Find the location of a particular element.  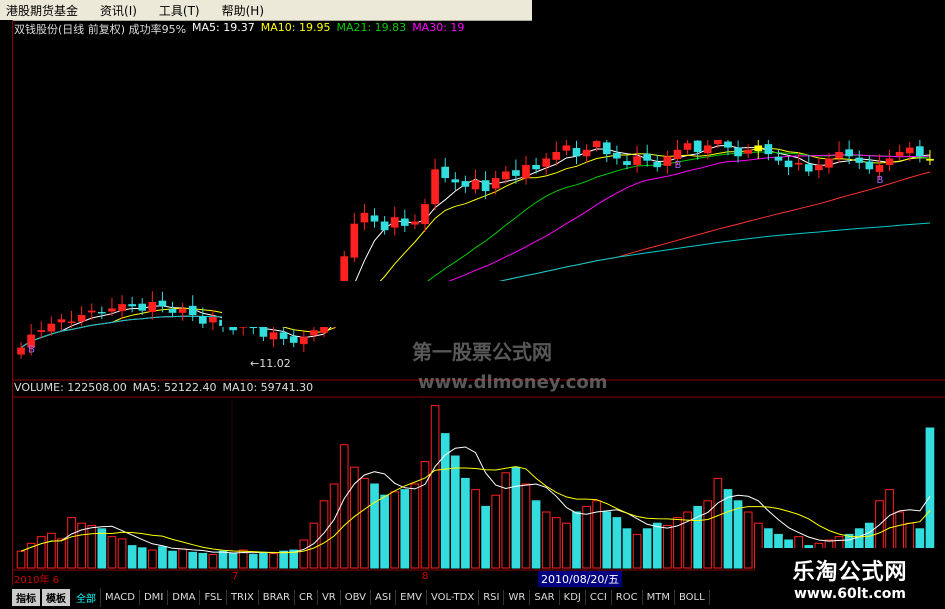

tab-mtm: MTM is located at coordinates (659, 597).